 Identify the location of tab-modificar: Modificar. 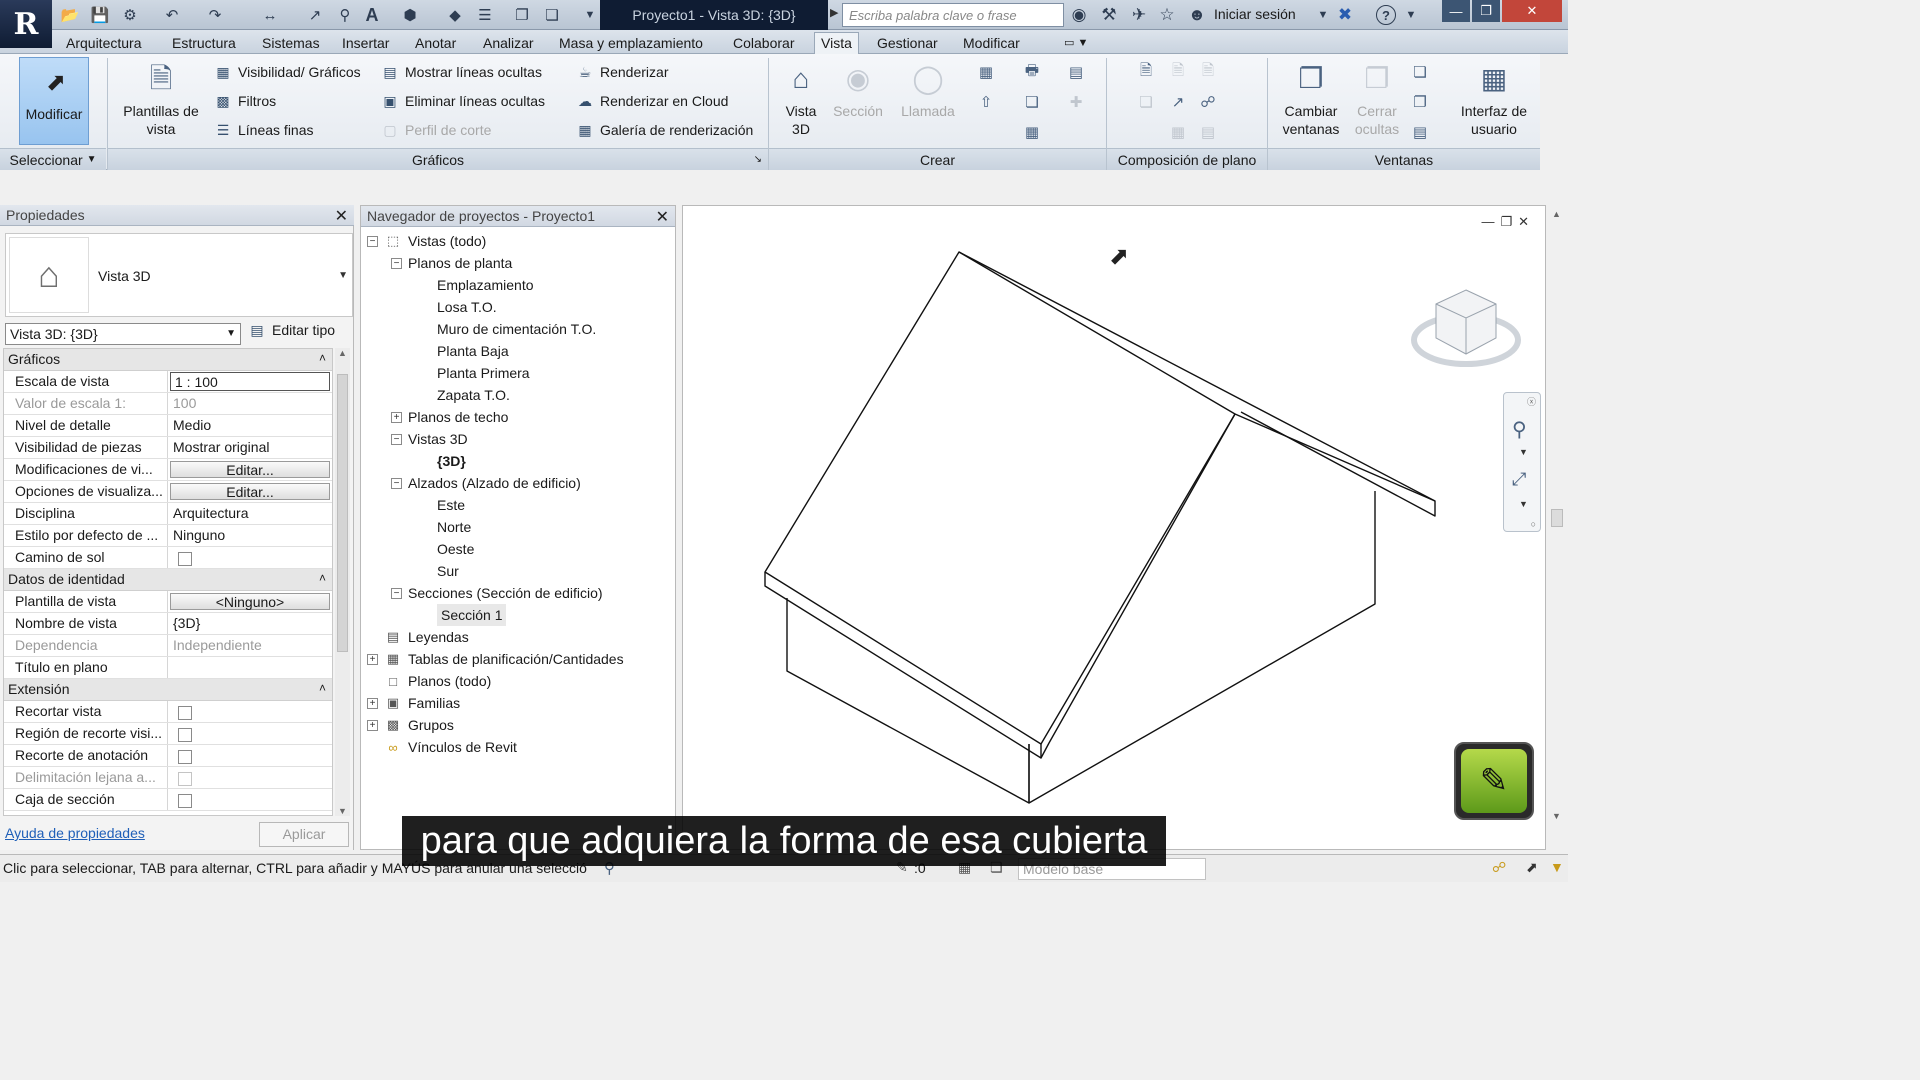
(991, 43).